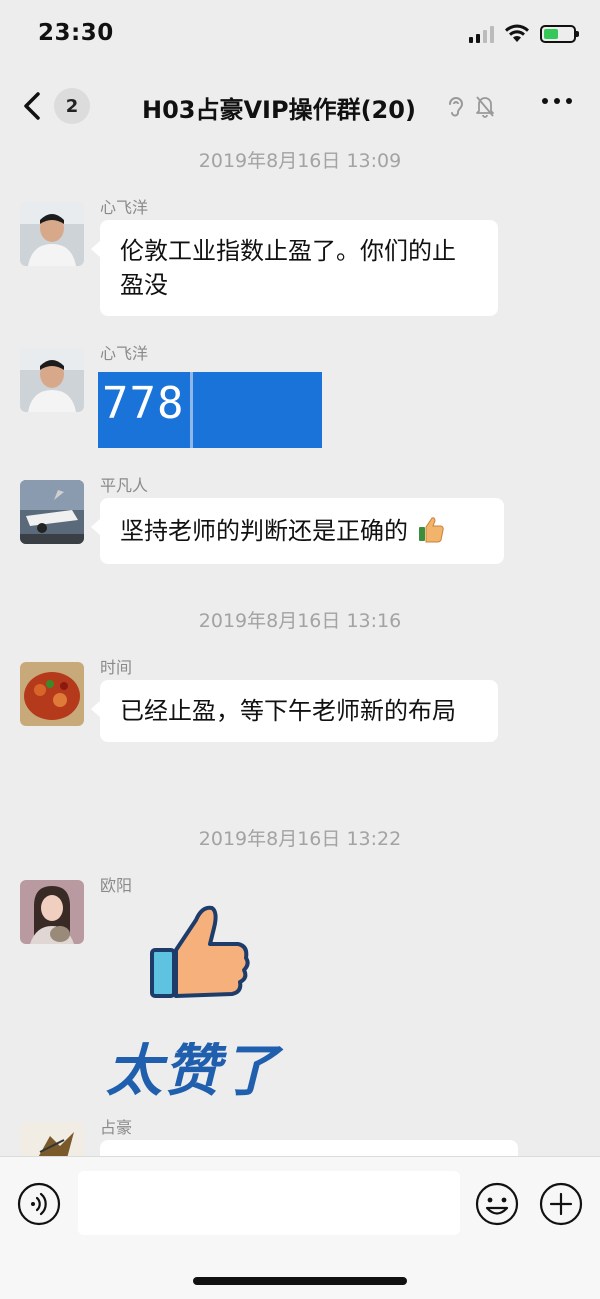 The width and height of the screenshot is (600, 1299). I want to click on thumbs-up-sticker-icon, so click(200, 951).